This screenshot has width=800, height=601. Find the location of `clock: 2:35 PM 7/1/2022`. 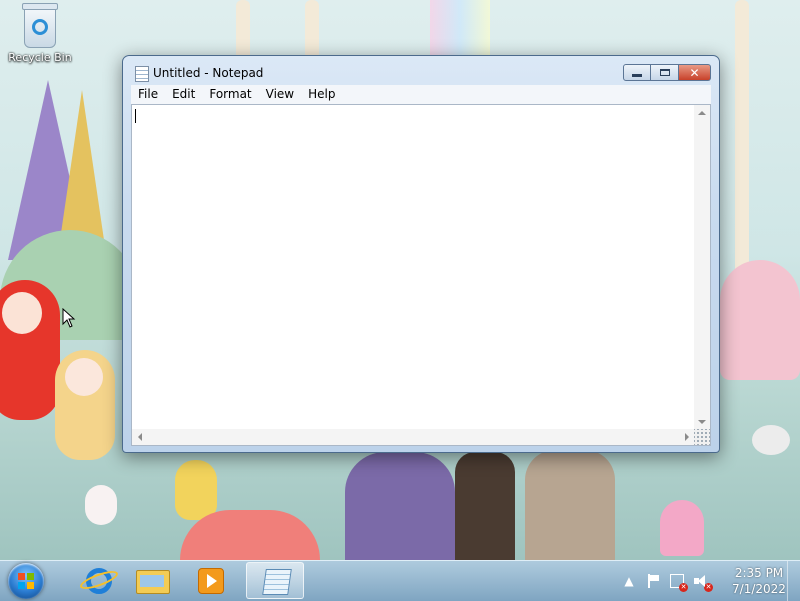

clock: 2:35 PM 7/1/2022 is located at coordinates (759, 581).